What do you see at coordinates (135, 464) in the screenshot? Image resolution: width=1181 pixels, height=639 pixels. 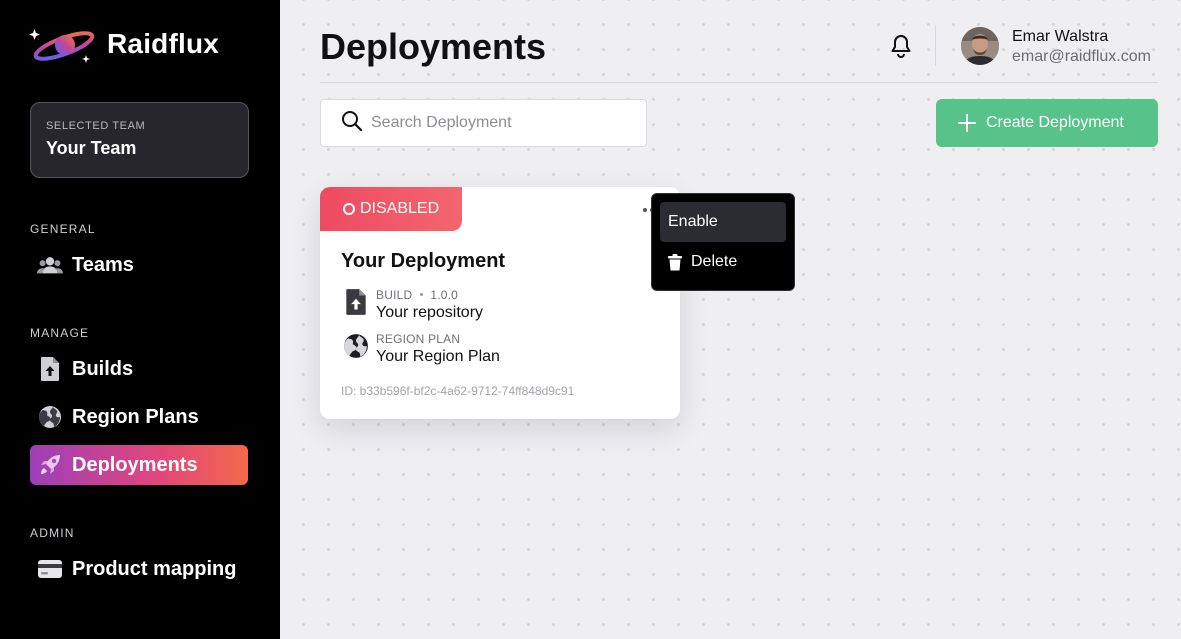 I see `sidebar-item-label: Deployments` at bounding box center [135, 464].